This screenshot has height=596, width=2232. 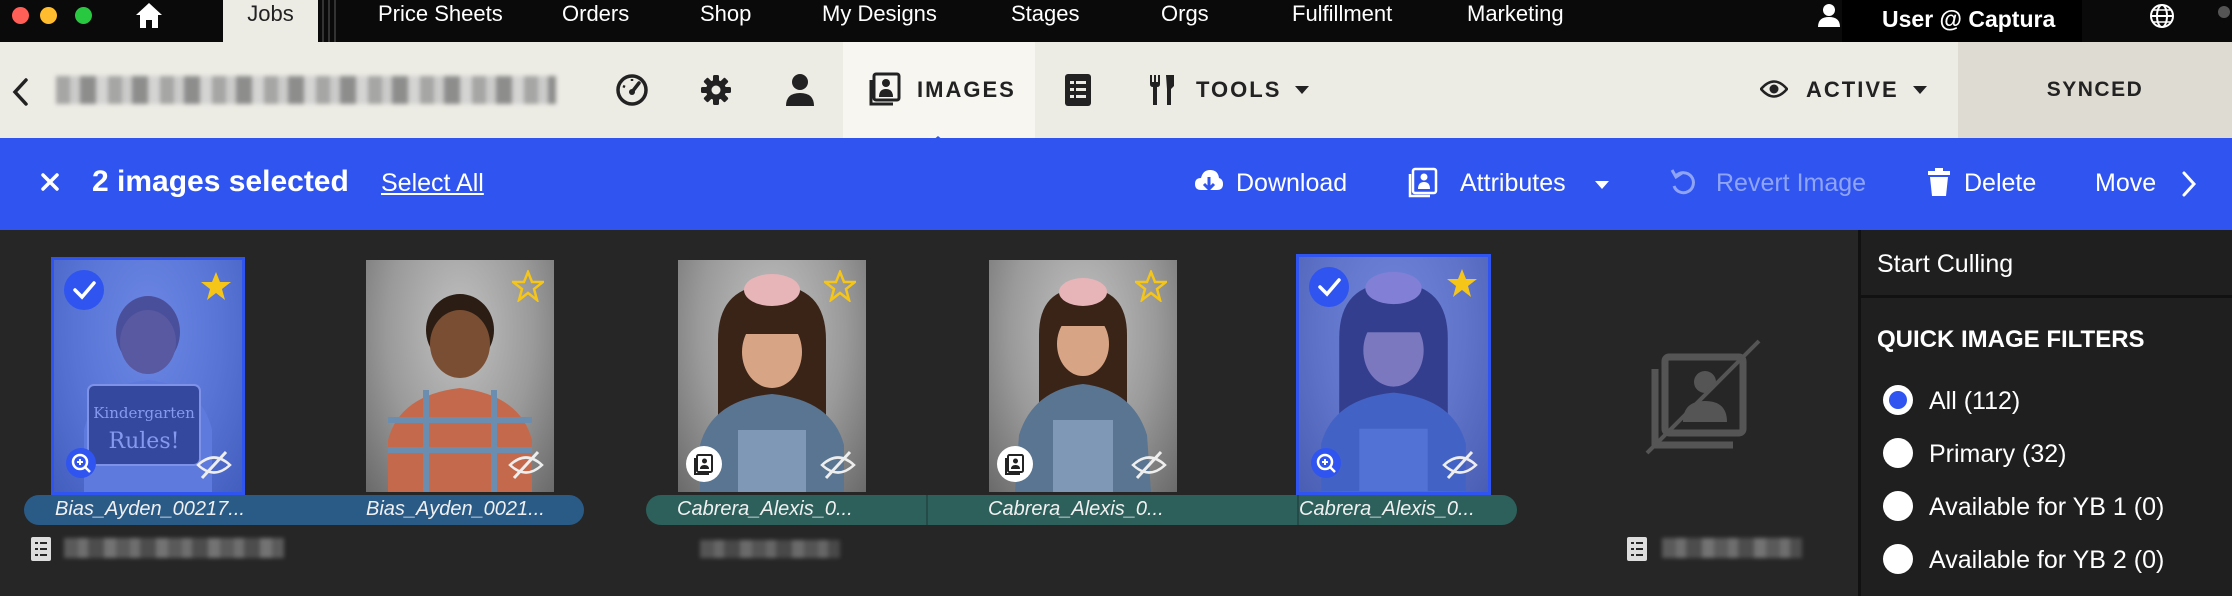 I want to click on job-name-redacted, so click(x=306, y=90).